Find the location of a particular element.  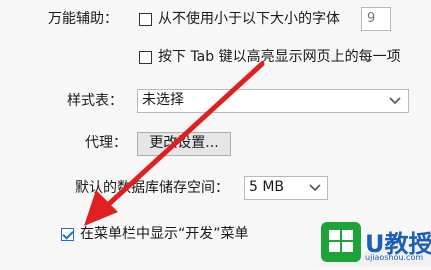

windows-logo-icon is located at coordinates (341, 242).